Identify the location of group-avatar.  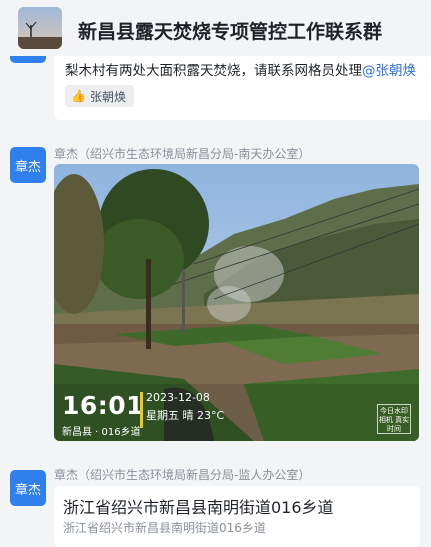
(40, 28).